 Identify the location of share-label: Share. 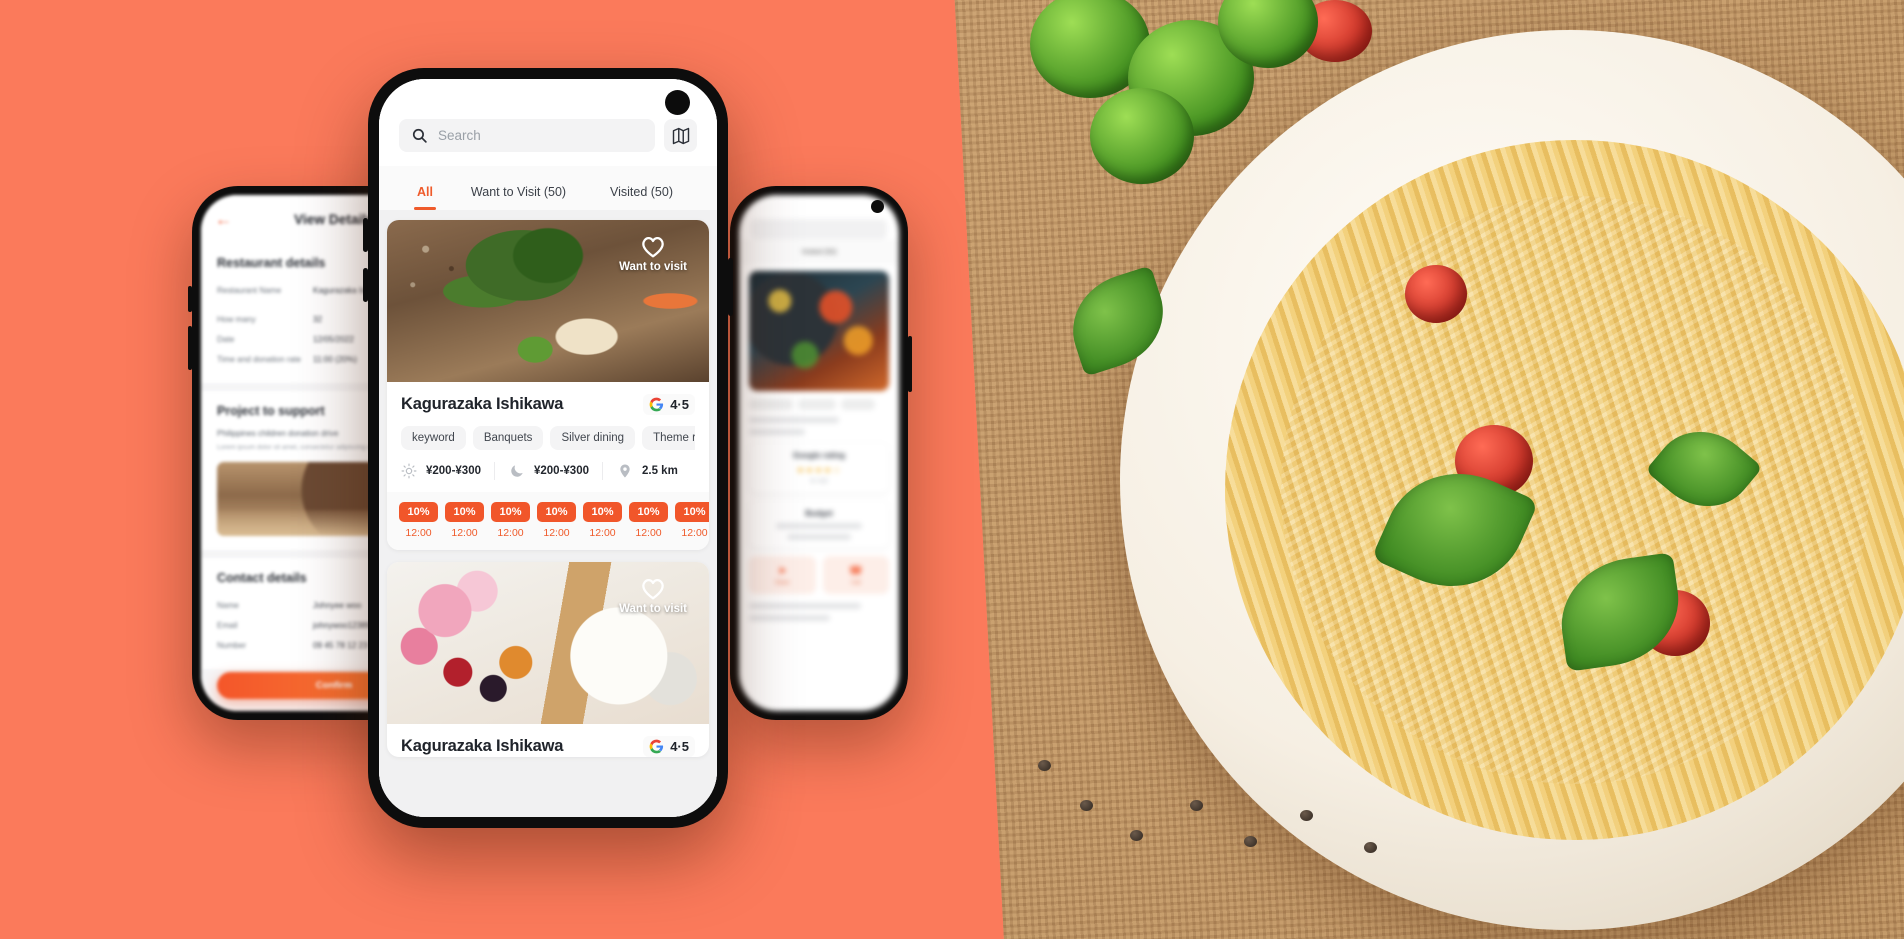
(782, 583).